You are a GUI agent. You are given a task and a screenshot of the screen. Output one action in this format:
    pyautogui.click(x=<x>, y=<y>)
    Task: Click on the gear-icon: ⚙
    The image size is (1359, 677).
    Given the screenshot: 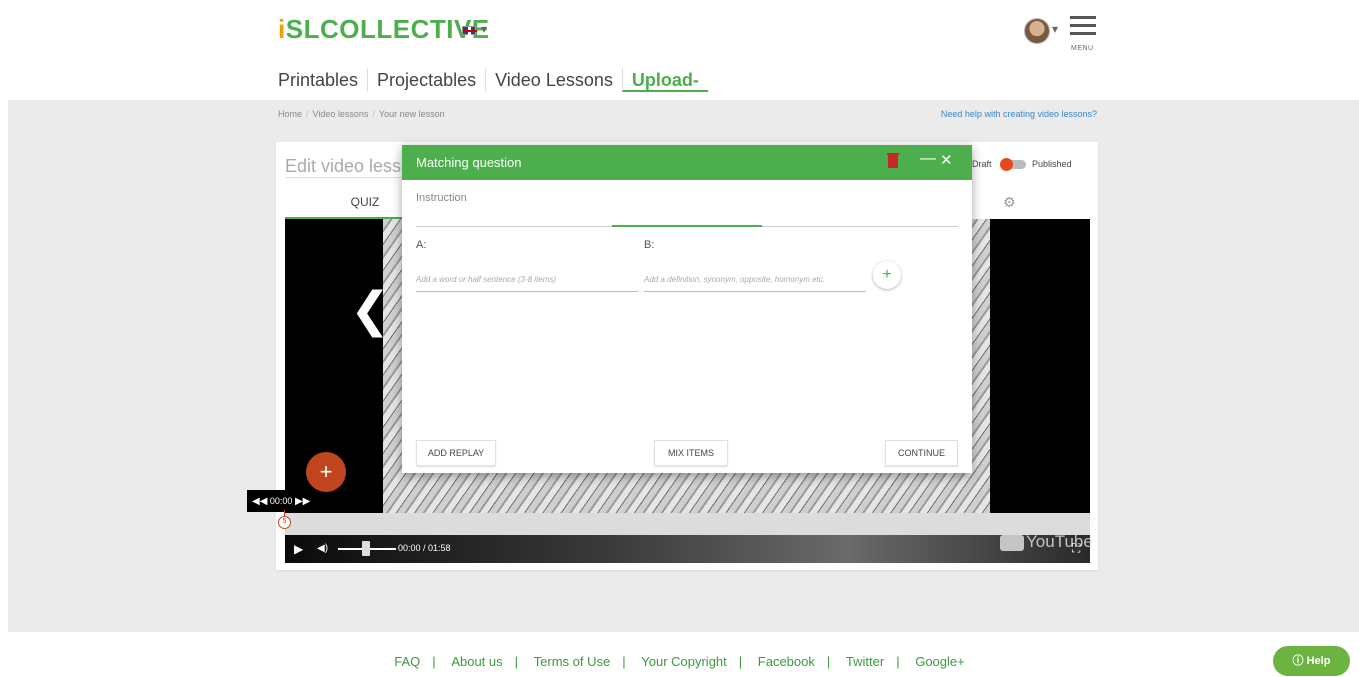 What is the action you would take?
    pyautogui.click(x=1009, y=202)
    